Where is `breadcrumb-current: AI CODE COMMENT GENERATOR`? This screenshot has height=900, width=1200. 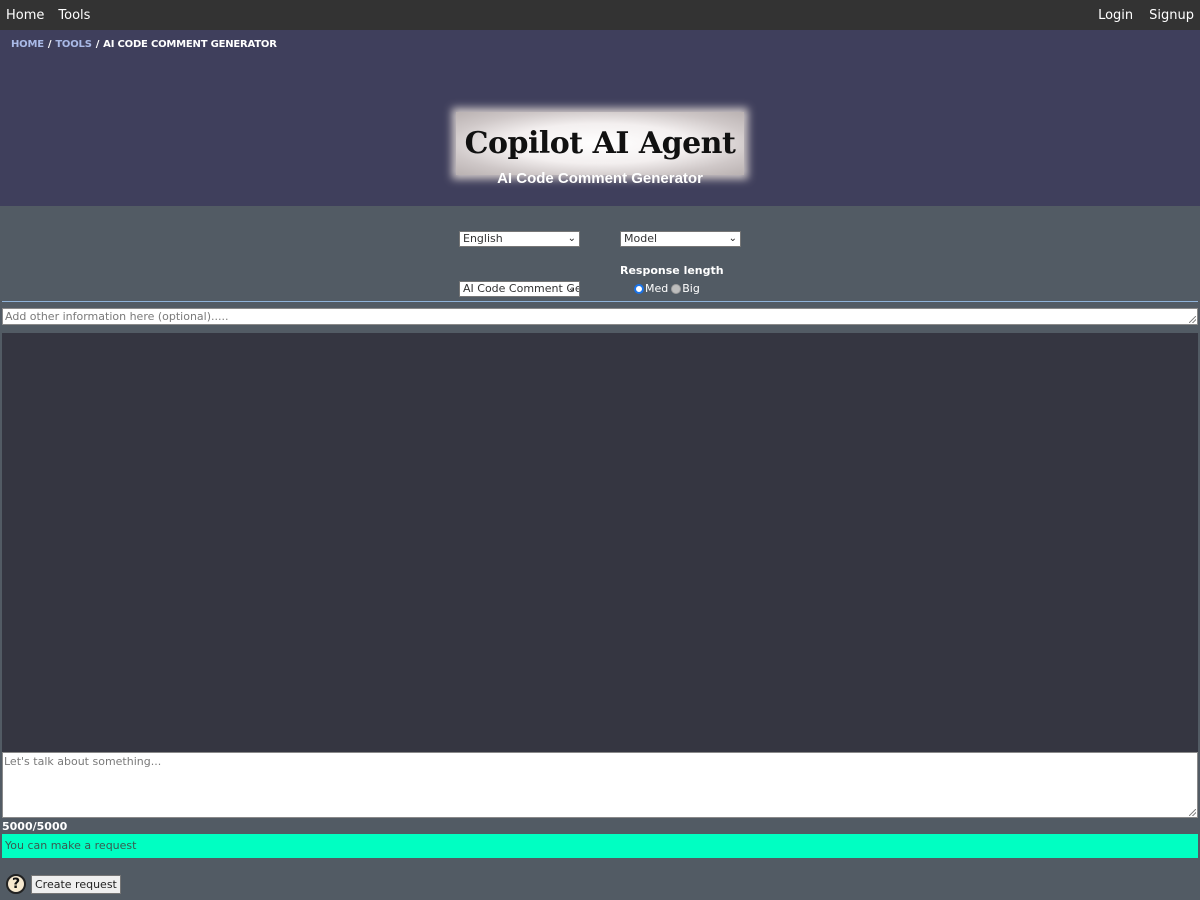
breadcrumb-current: AI CODE COMMENT GENERATOR is located at coordinates (190, 44).